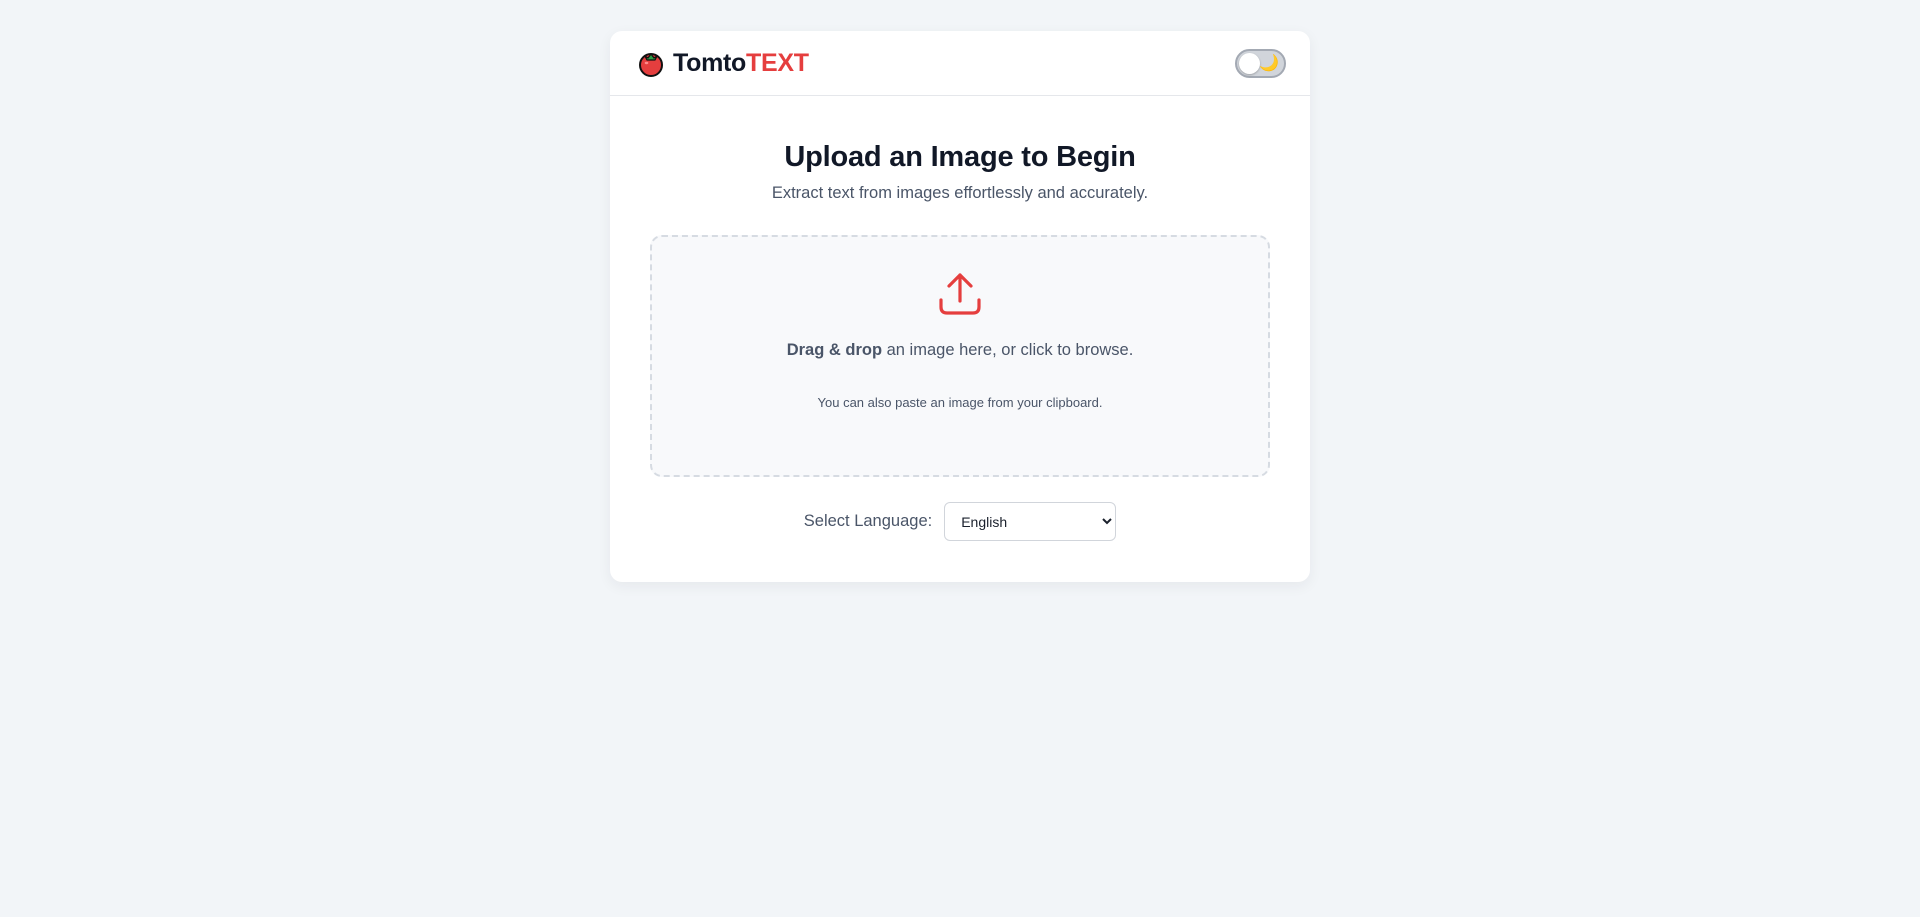 The height and width of the screenshot is (917, 1920). What do you see at coordinates (1030, 521) in the screenshot?
I see `language-select: English` at bounding box center [1030, 521].